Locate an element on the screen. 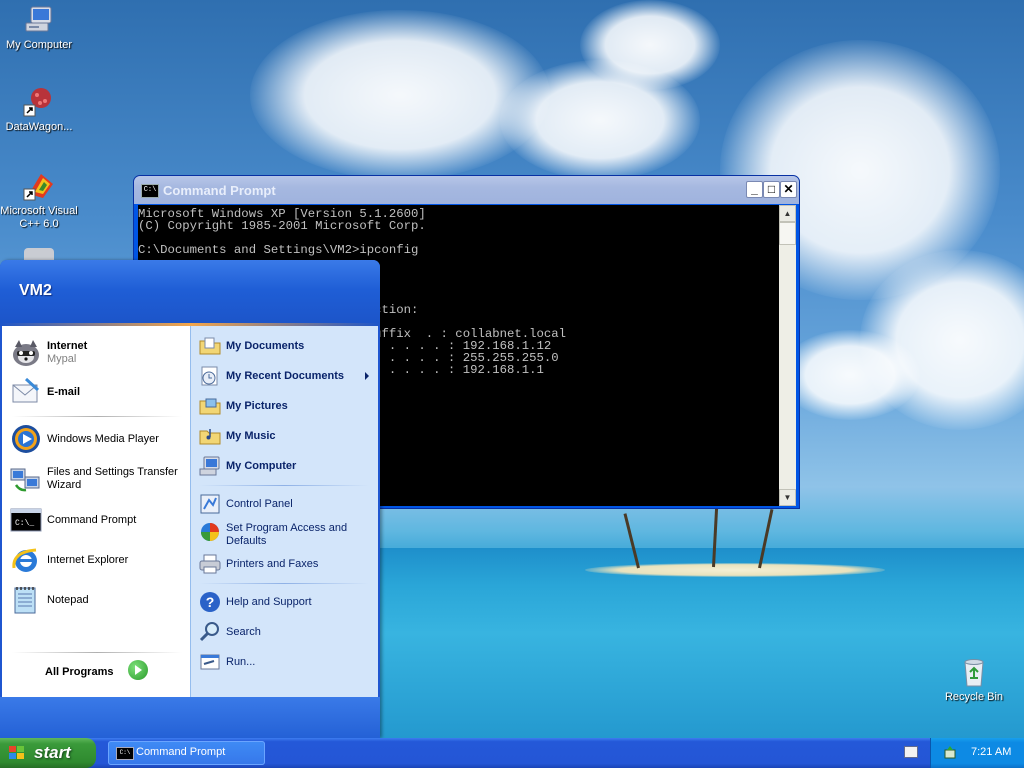 The height and width of the screenshot is (768, 1024). help-icon: ? is located at coordinates (210, 602).